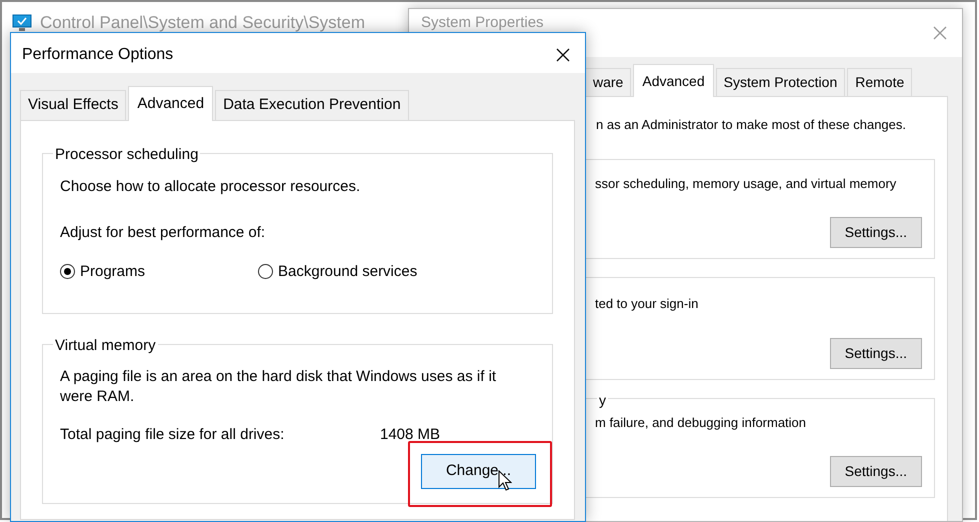 Image resolution: width=979 pixels, height=522 pixels. What do you see at coordinates (312, 105) in the screenshot?
I see `tab: Data Execution Prevention` at bounding box center [312, 105].